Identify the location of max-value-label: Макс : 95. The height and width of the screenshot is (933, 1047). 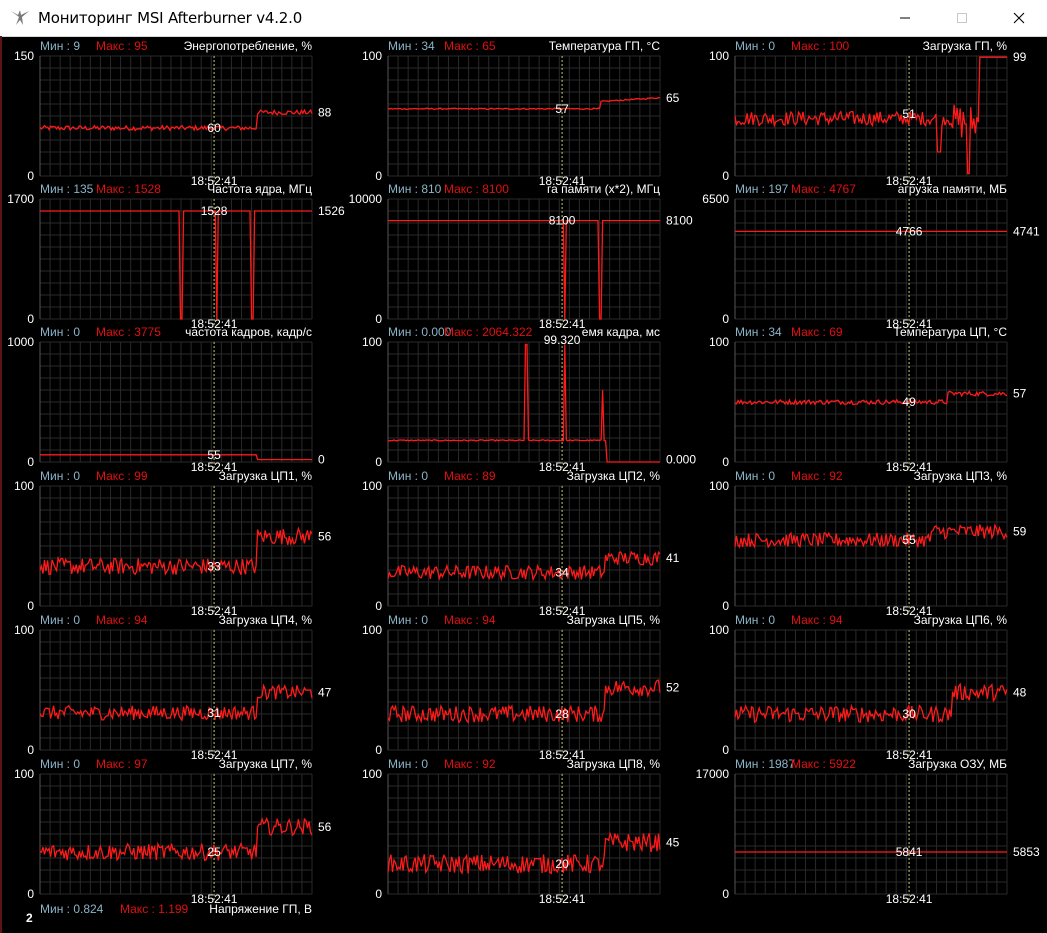
(122, 46).